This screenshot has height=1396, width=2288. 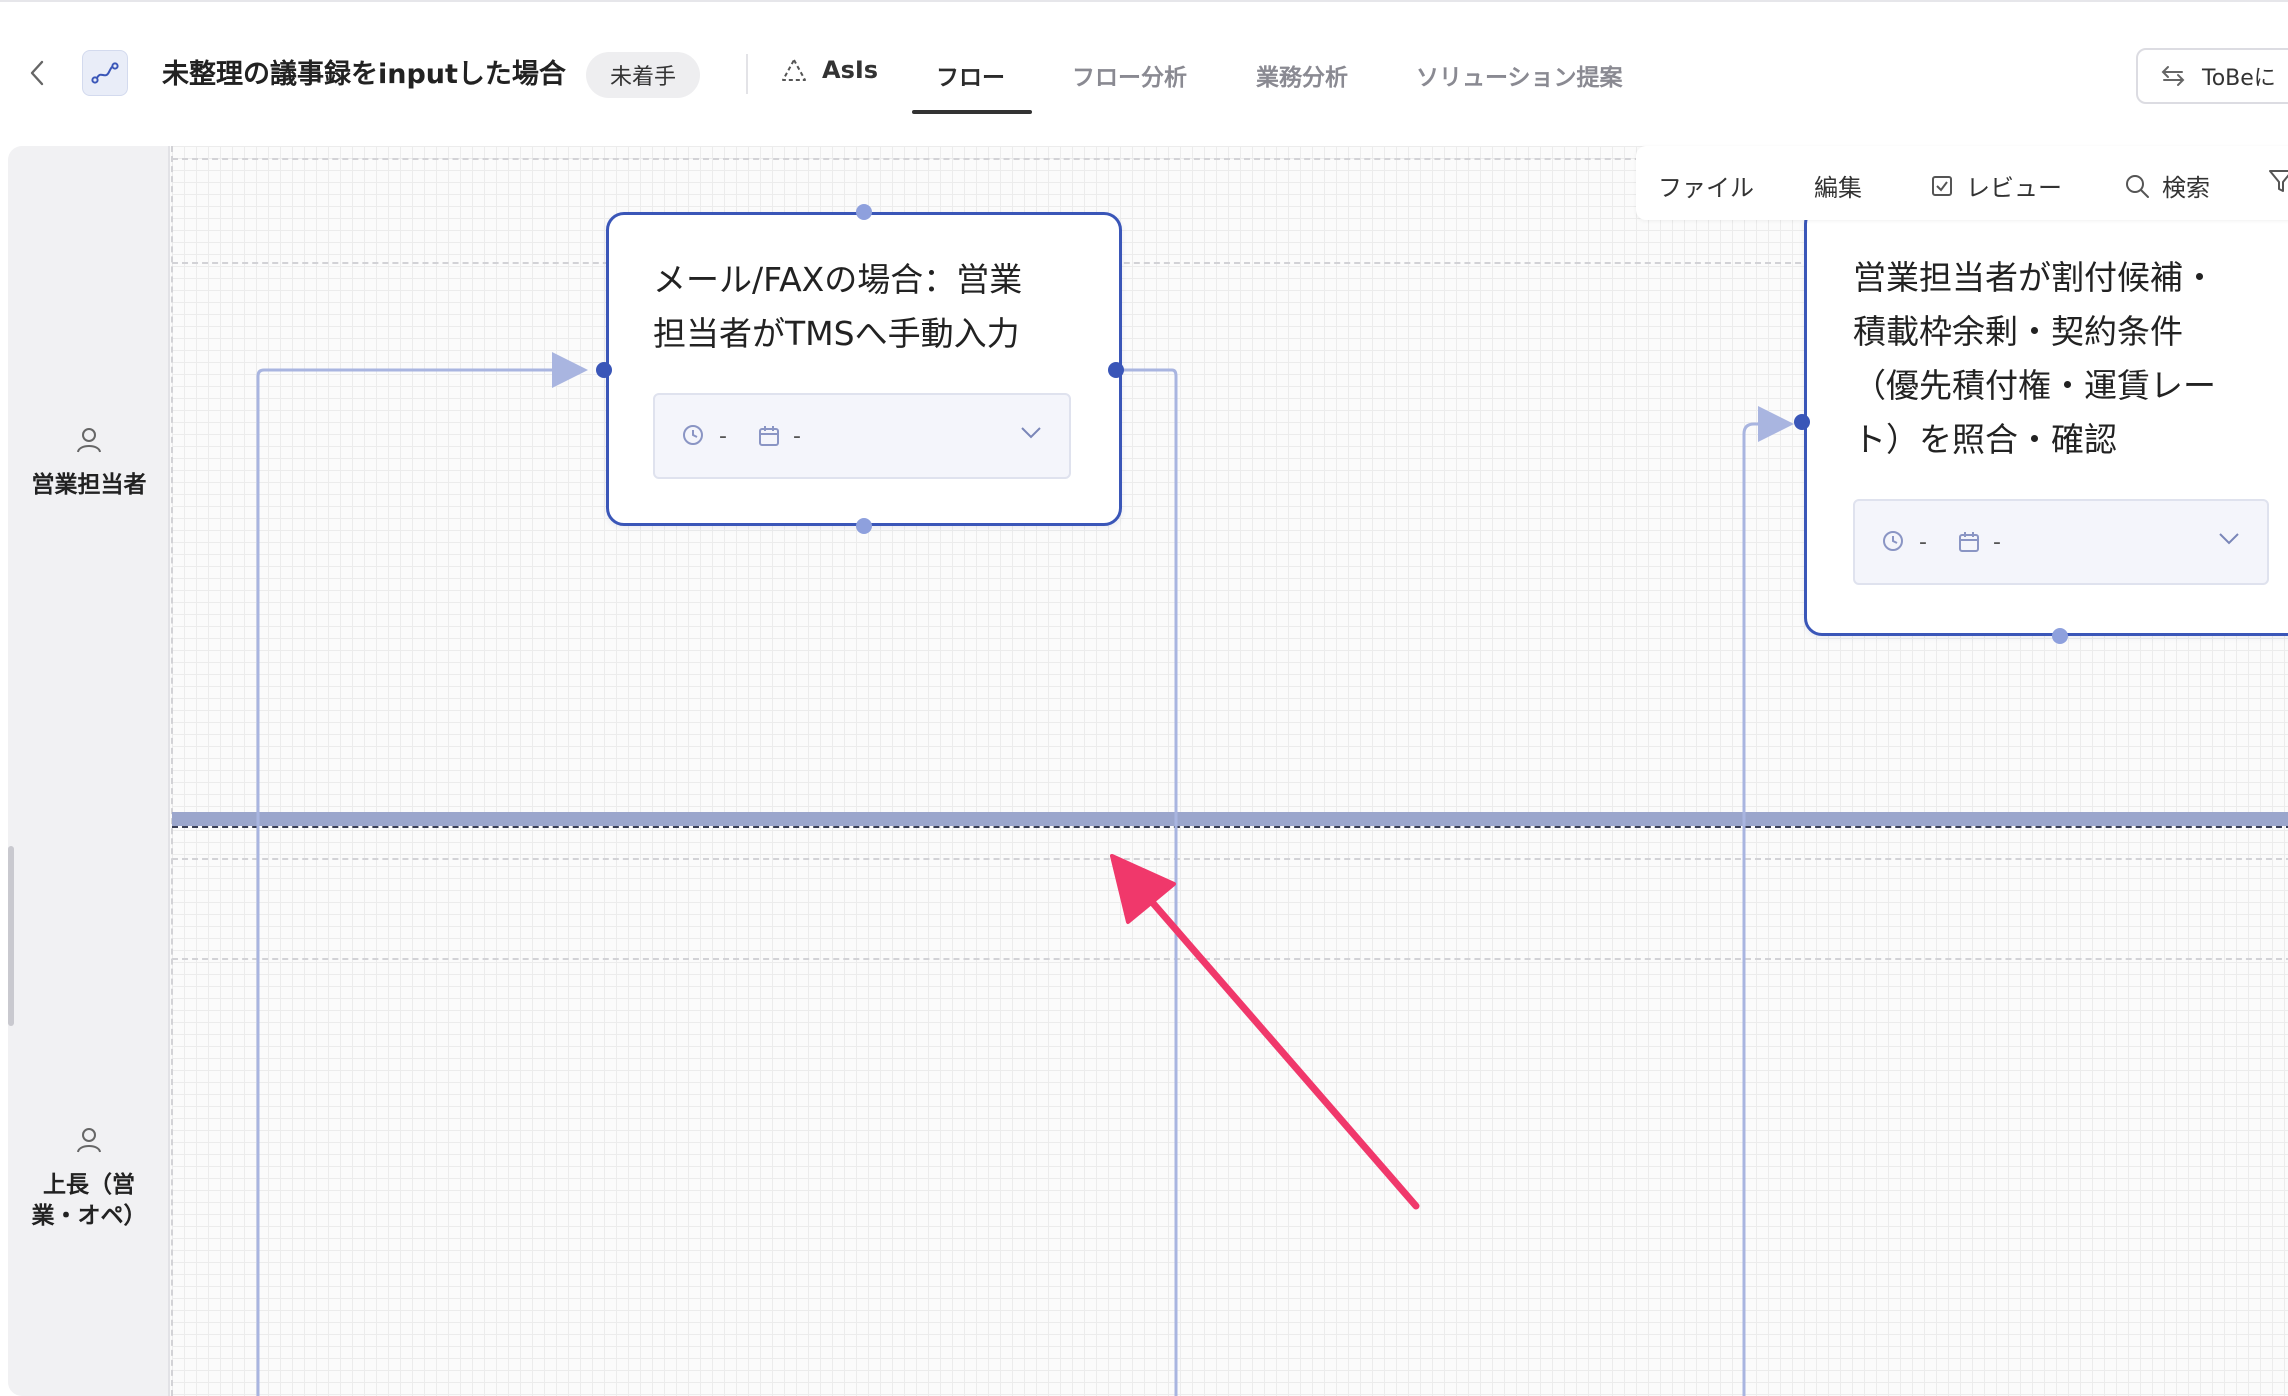 What do you see at coordinates (864, 212) in the screenshot?
I see `connection-handle-top` at bounding box center [864, 212].